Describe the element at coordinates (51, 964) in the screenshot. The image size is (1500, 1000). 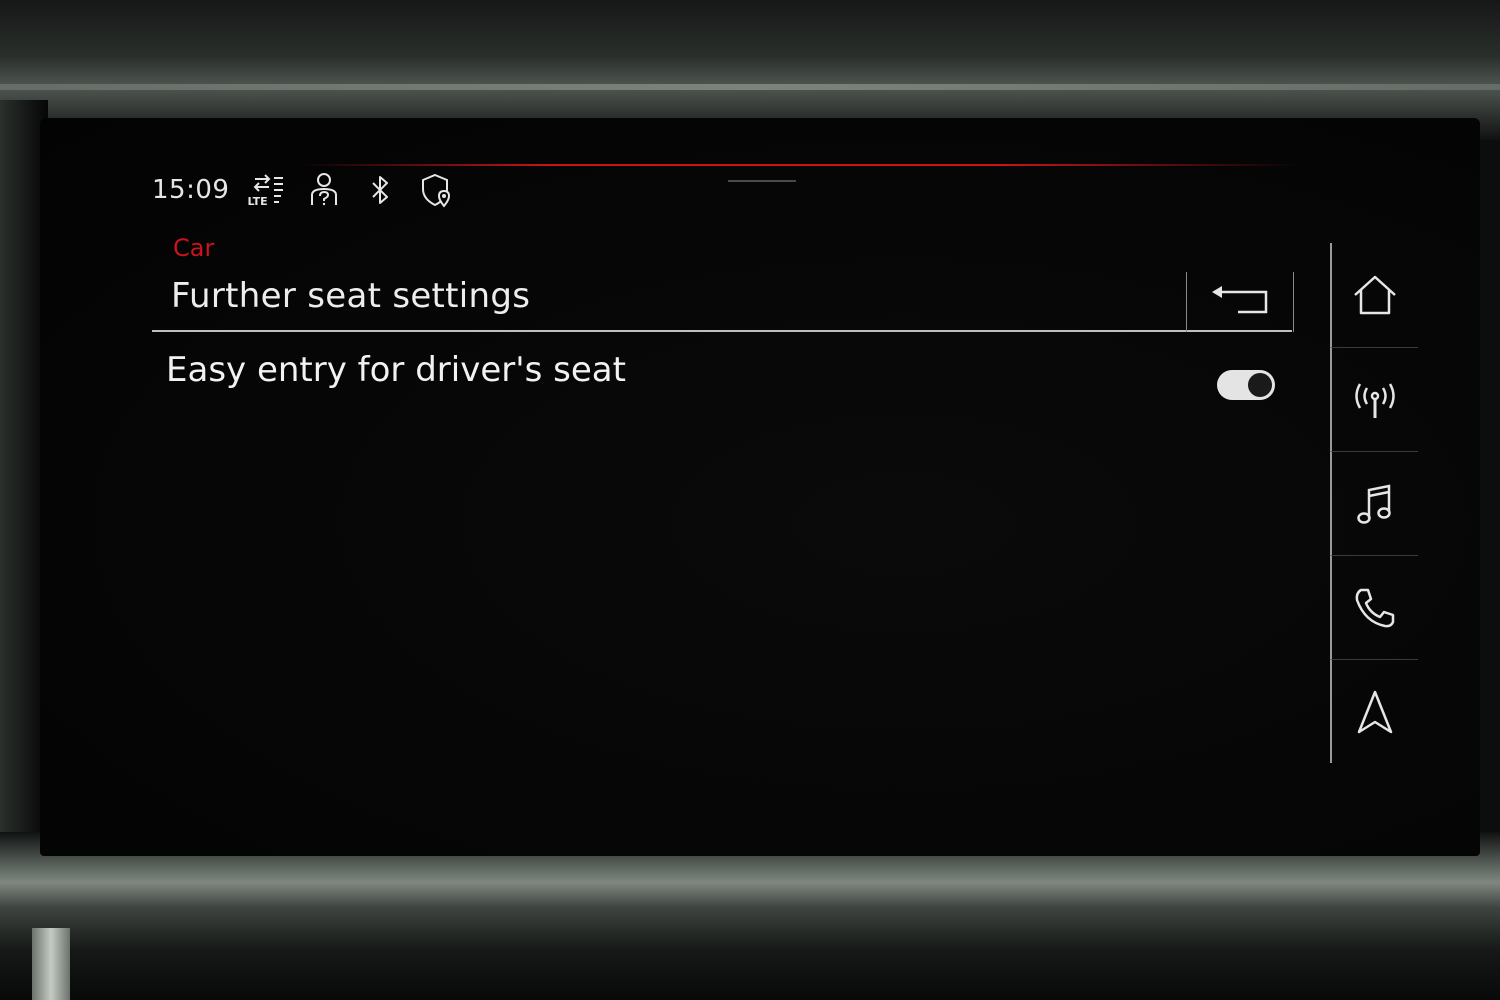
I see `control-knob` at that location.